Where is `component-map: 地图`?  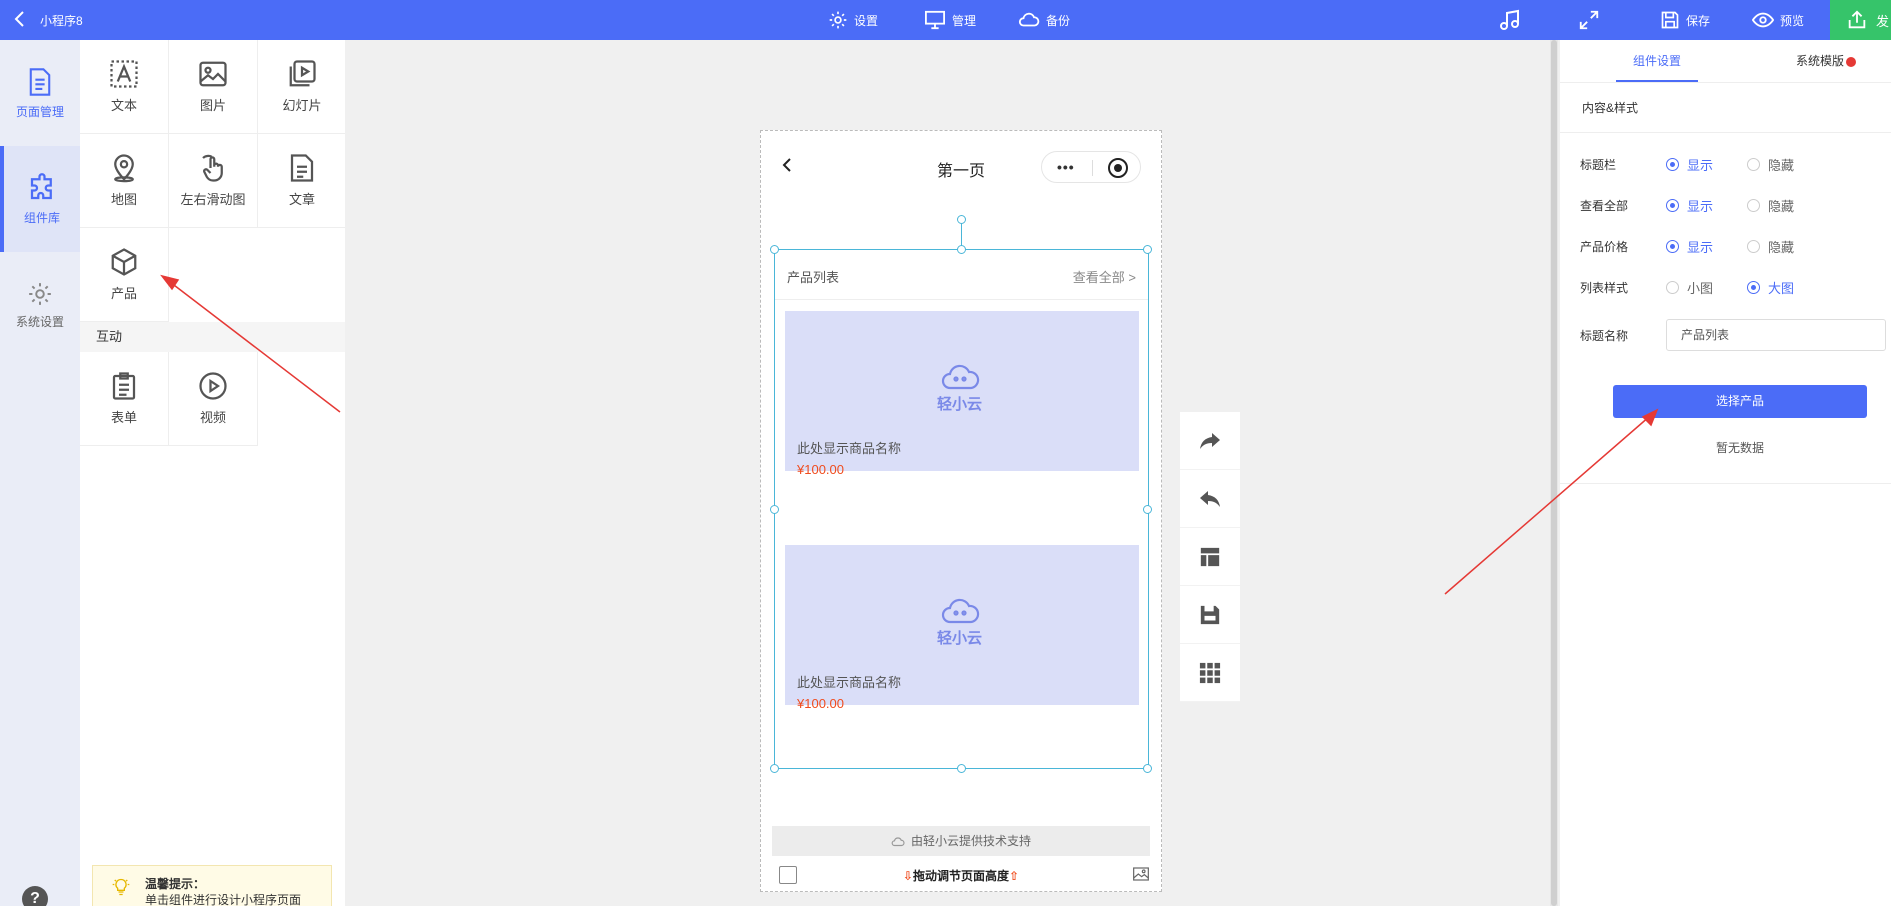 component-map: 地图 is located at coordinates (124, 181).